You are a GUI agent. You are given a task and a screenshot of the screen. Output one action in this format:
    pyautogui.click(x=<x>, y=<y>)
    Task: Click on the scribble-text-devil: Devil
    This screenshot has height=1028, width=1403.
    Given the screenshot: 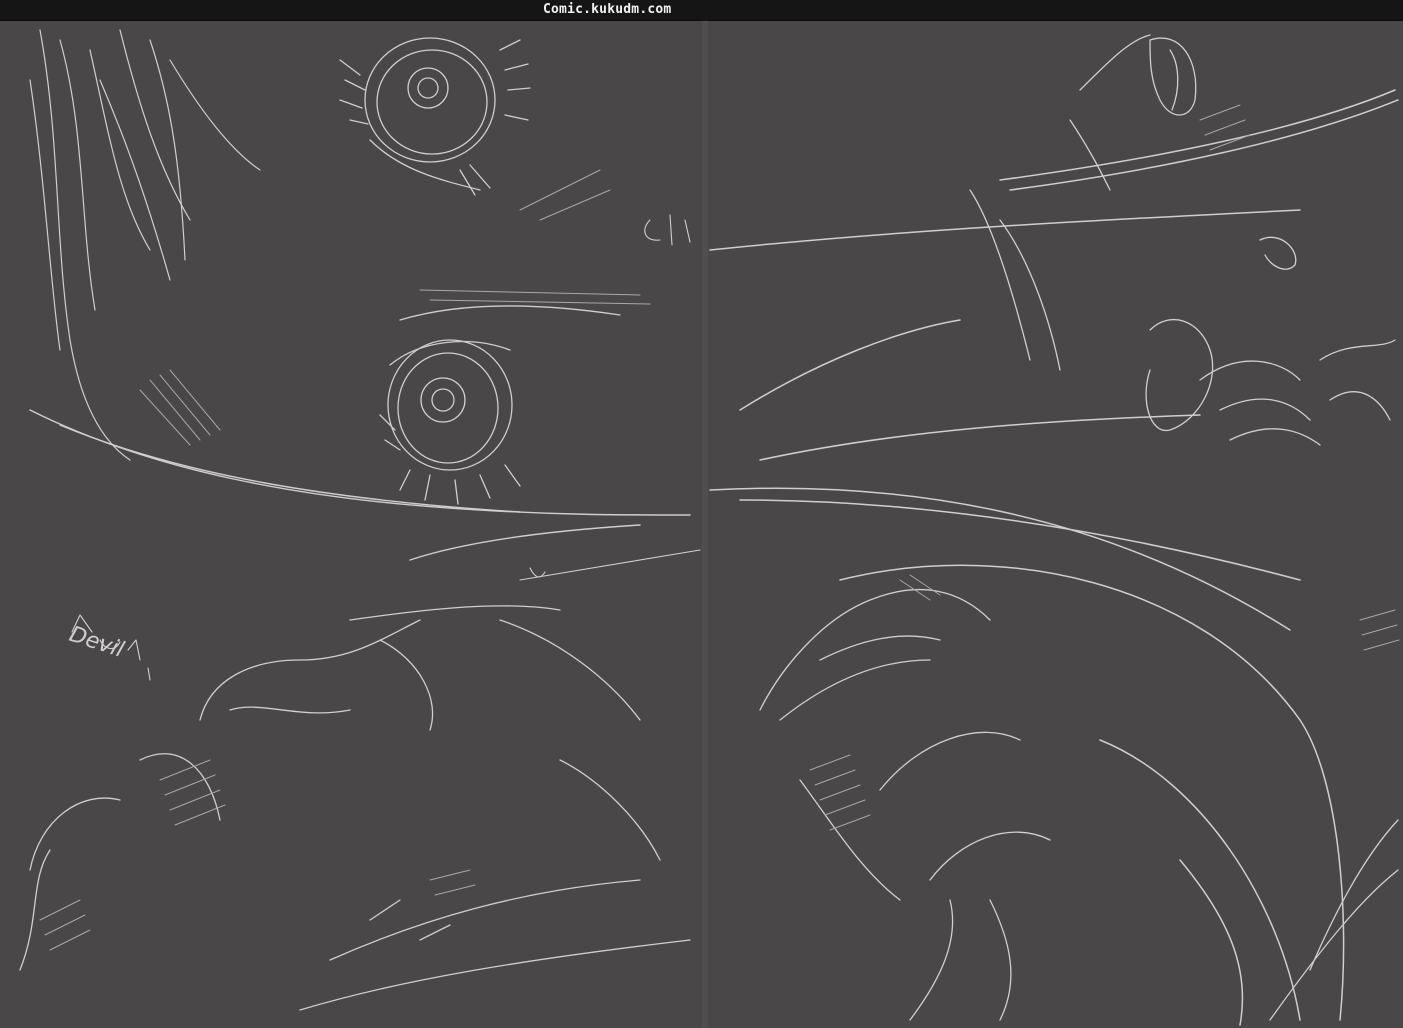 What is the action you would take?
    pyautogui.click(x=96, y=642)
    